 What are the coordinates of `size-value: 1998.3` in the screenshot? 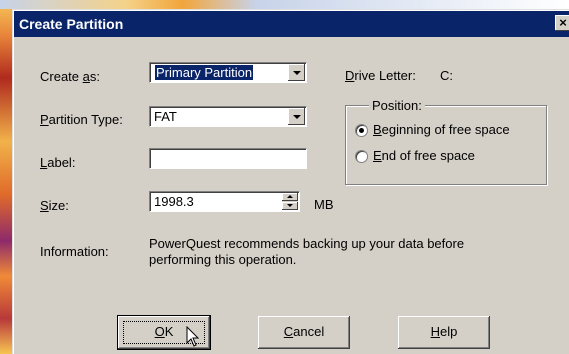 It's located at (174, 201).